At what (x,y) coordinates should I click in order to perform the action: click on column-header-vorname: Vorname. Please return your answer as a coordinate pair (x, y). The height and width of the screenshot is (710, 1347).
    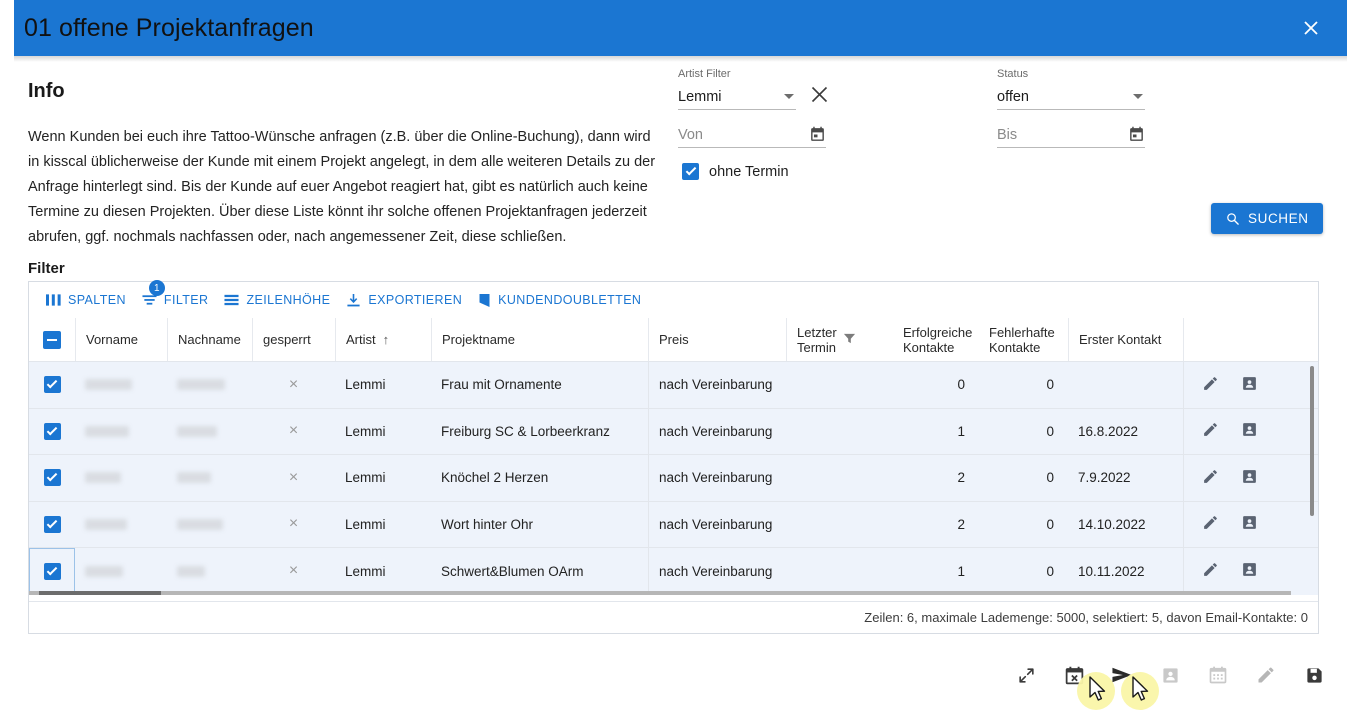
    Looking at the image, I should click on (121, 339).